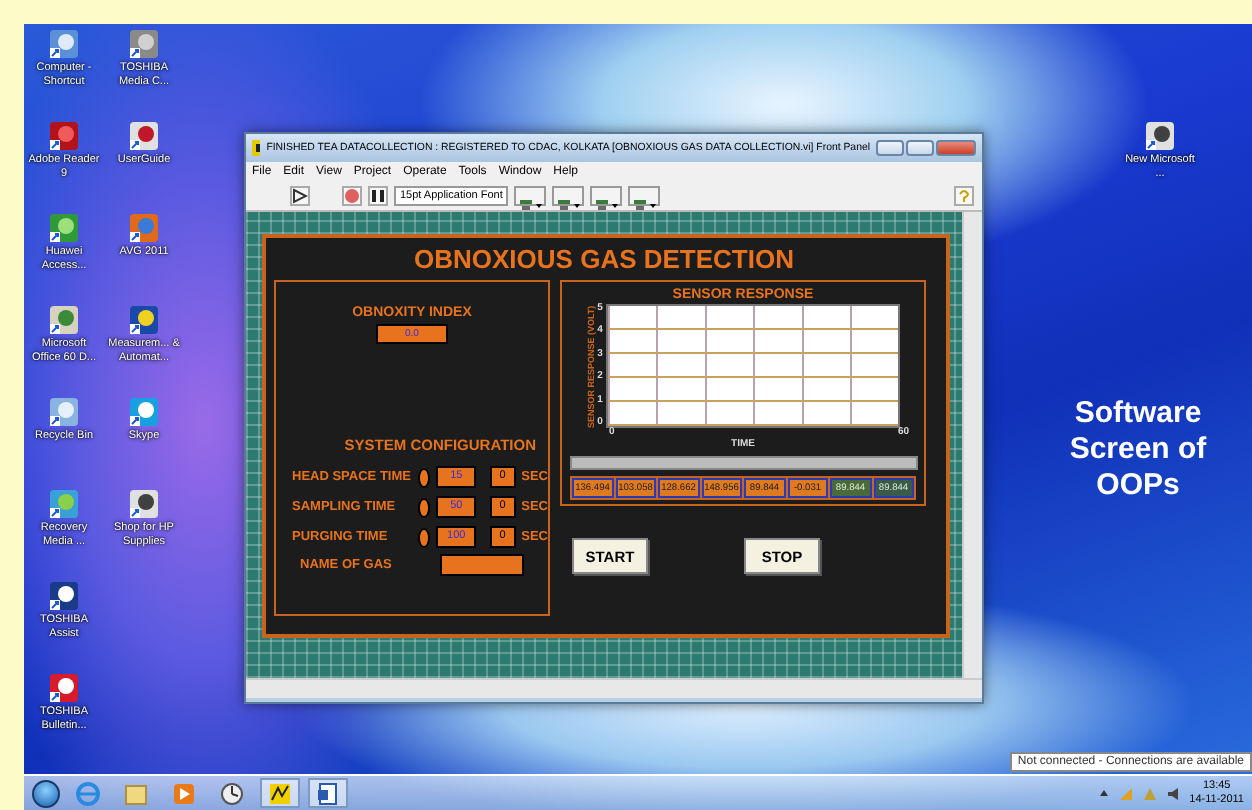 Image resolution: width=1252 pixels, height=810 pixels. I want to click on question-icon, so click(964, 196).